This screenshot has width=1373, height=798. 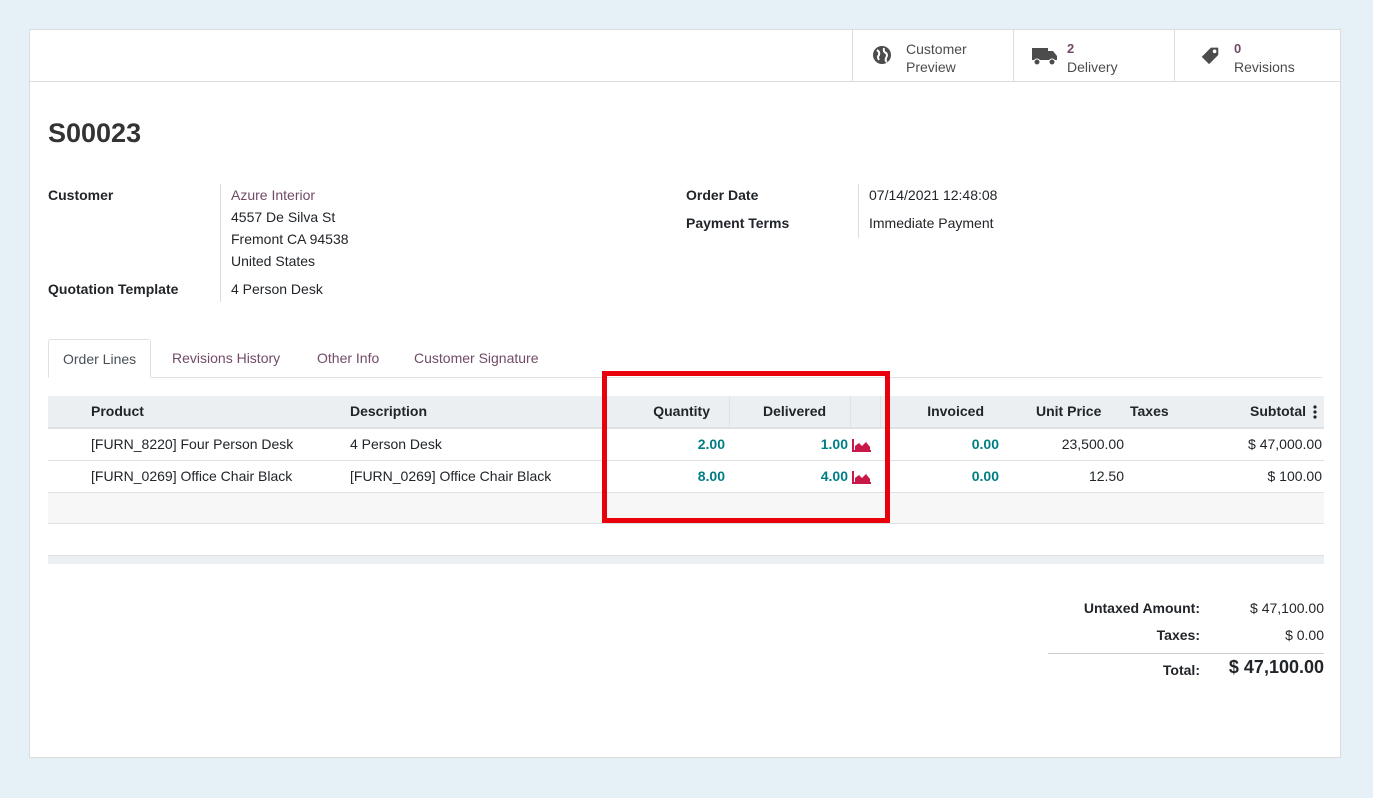 I want to click on customer-preview-line1: Customer, so click(x=936, y=49).